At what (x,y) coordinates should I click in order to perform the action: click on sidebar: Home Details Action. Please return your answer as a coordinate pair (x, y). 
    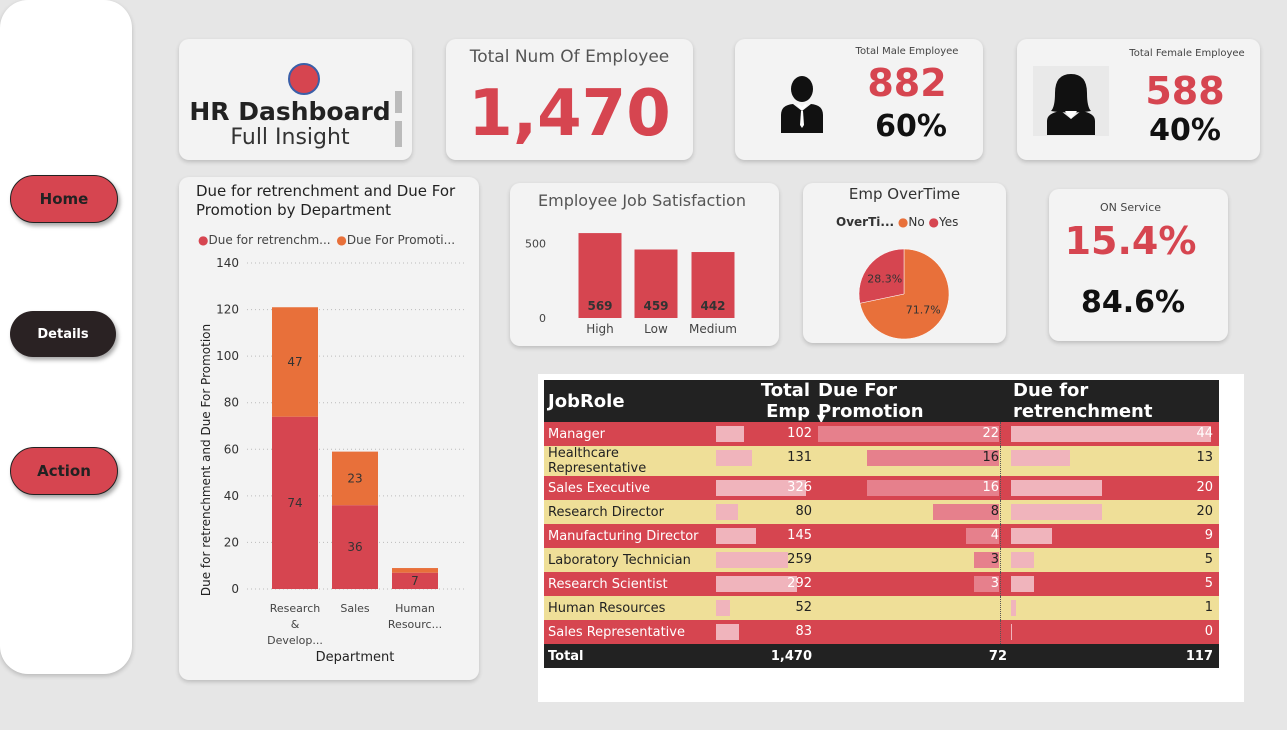
    Looking at the image, I should click on (66, 337).